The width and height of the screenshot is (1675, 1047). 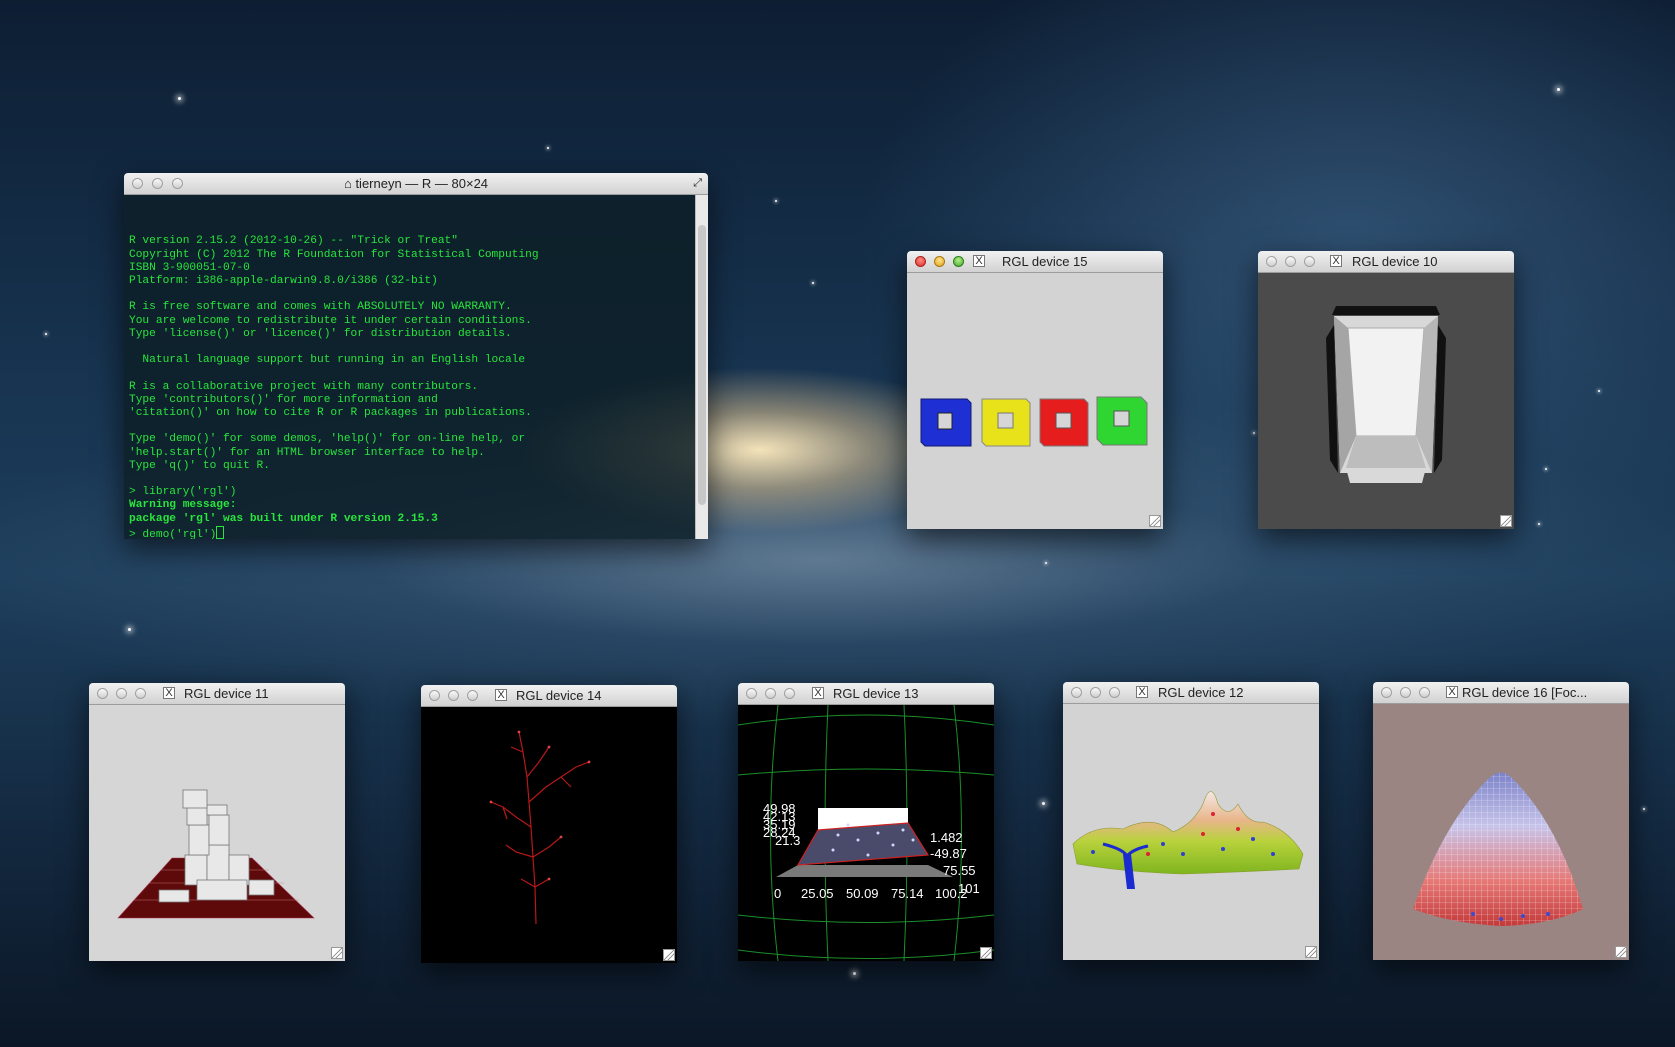 I want to click on window-title: RGL device 12, so click(x=1201, y=692).